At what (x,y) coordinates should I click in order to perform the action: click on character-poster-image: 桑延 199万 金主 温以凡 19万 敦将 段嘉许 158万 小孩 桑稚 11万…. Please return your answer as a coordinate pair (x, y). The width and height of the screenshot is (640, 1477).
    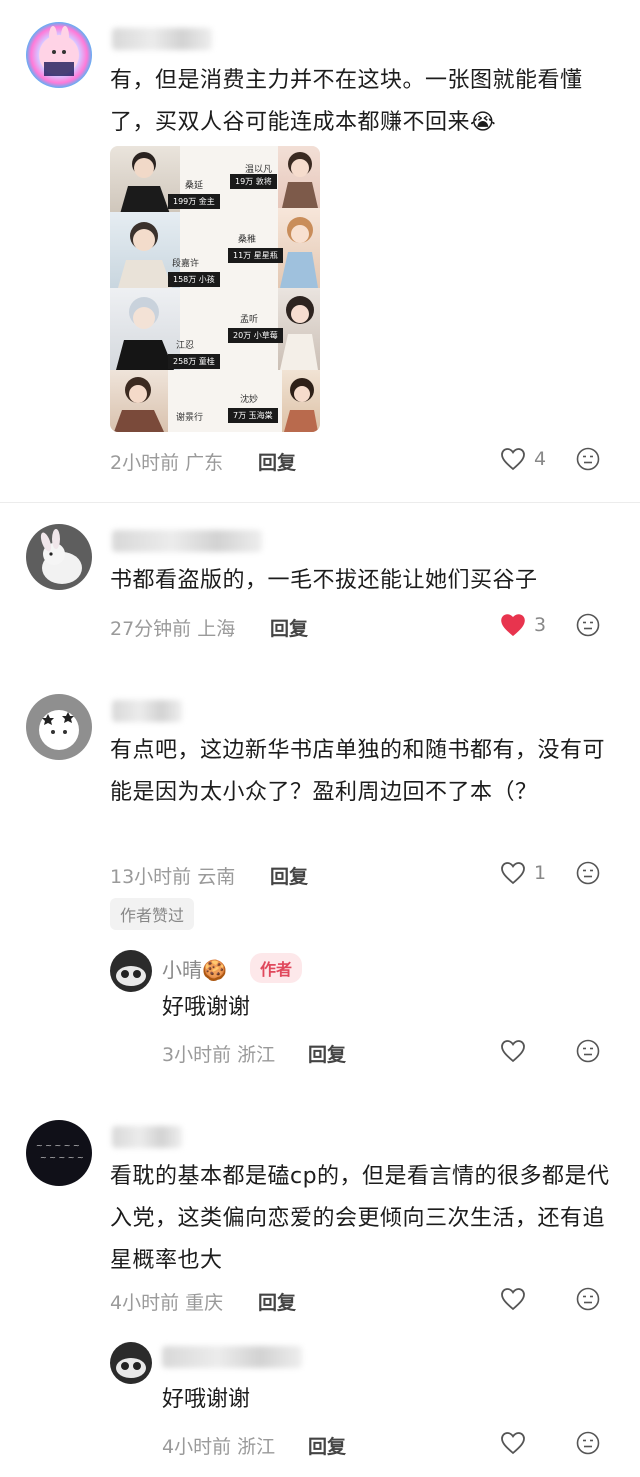
    Looking at the image, I should click on (215, 289).